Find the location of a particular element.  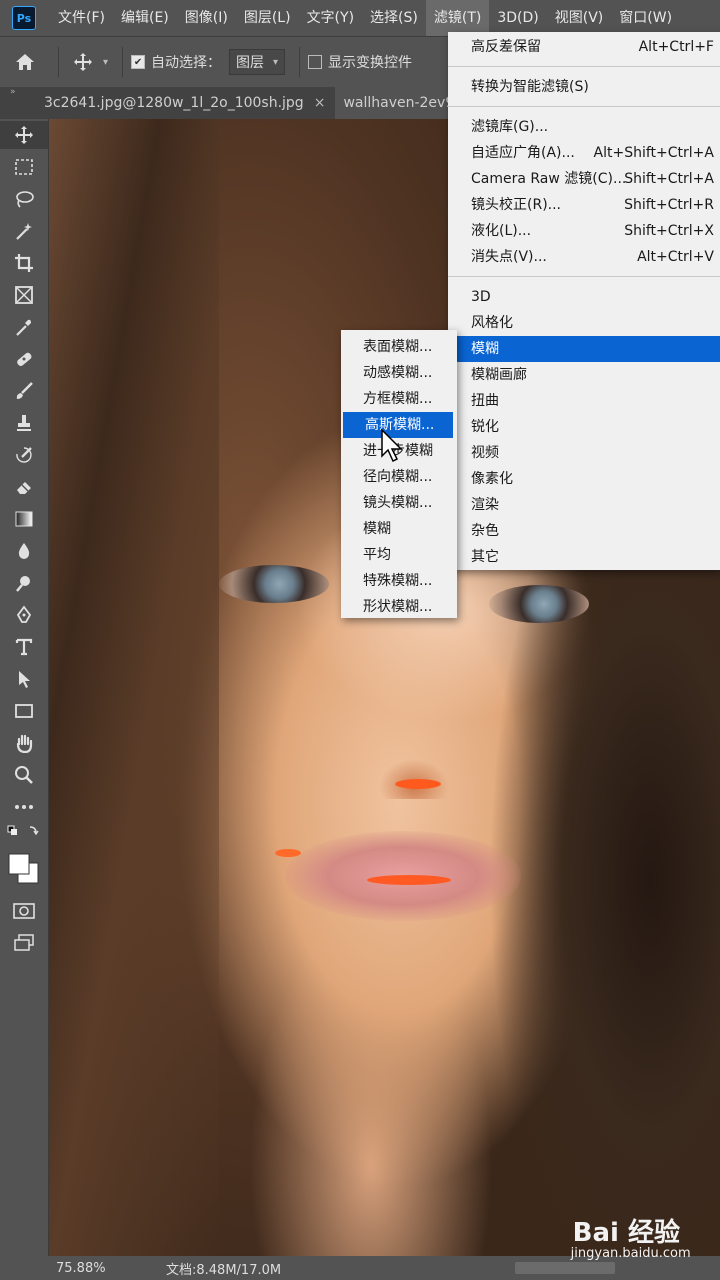

filter-menu-item: 液化(L)... Shift+Ctrl+X is located at coordinates (584, 231).